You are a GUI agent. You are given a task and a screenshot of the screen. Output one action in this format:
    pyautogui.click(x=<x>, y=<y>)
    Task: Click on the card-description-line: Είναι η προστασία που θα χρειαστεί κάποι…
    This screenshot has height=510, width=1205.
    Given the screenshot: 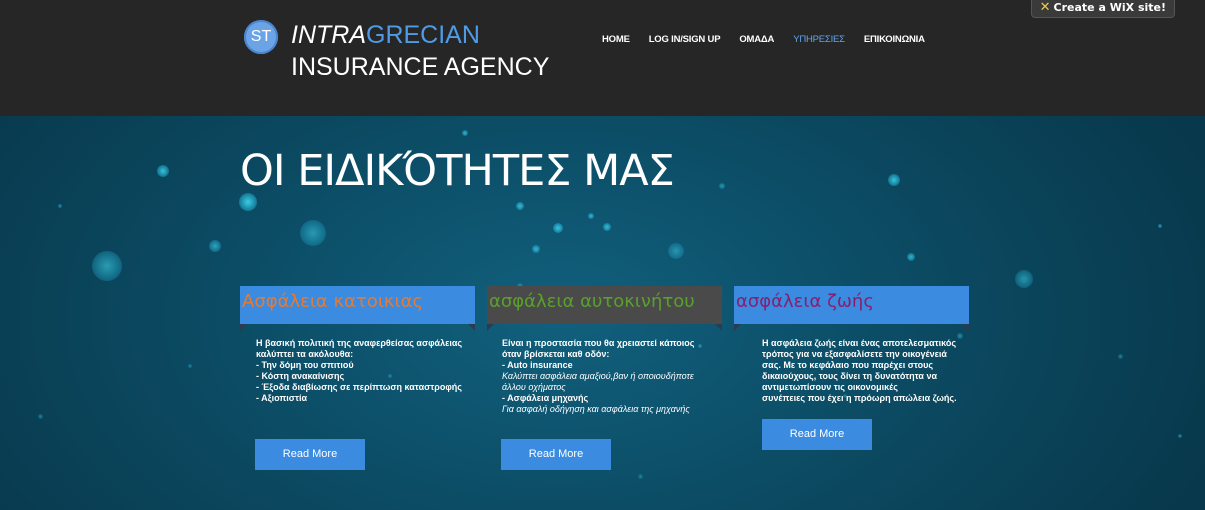 What is the action you would take?
    pyautogui.click(x=598, y=343)
    